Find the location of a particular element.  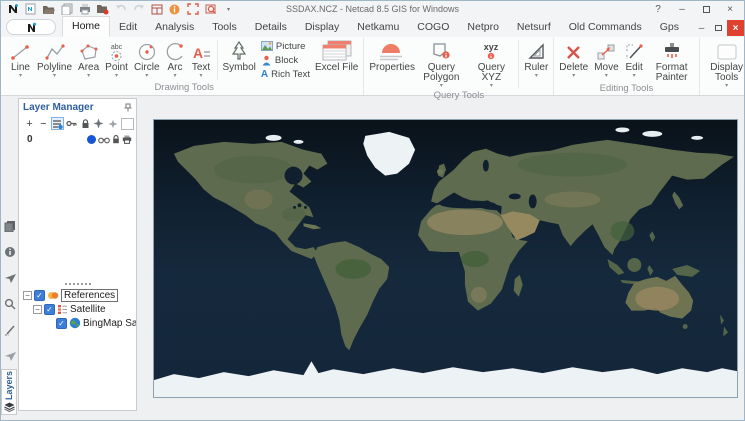

layers-side-tab: Layers is located at coordinates (9, 392).